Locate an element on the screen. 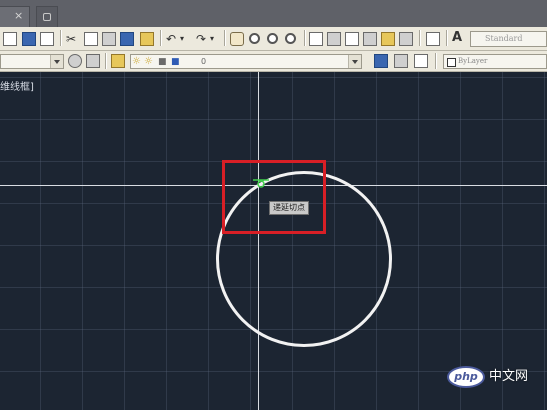 The height and width of the screenshot is (410, 547). markup-icon is located at coordinates (388, 39).